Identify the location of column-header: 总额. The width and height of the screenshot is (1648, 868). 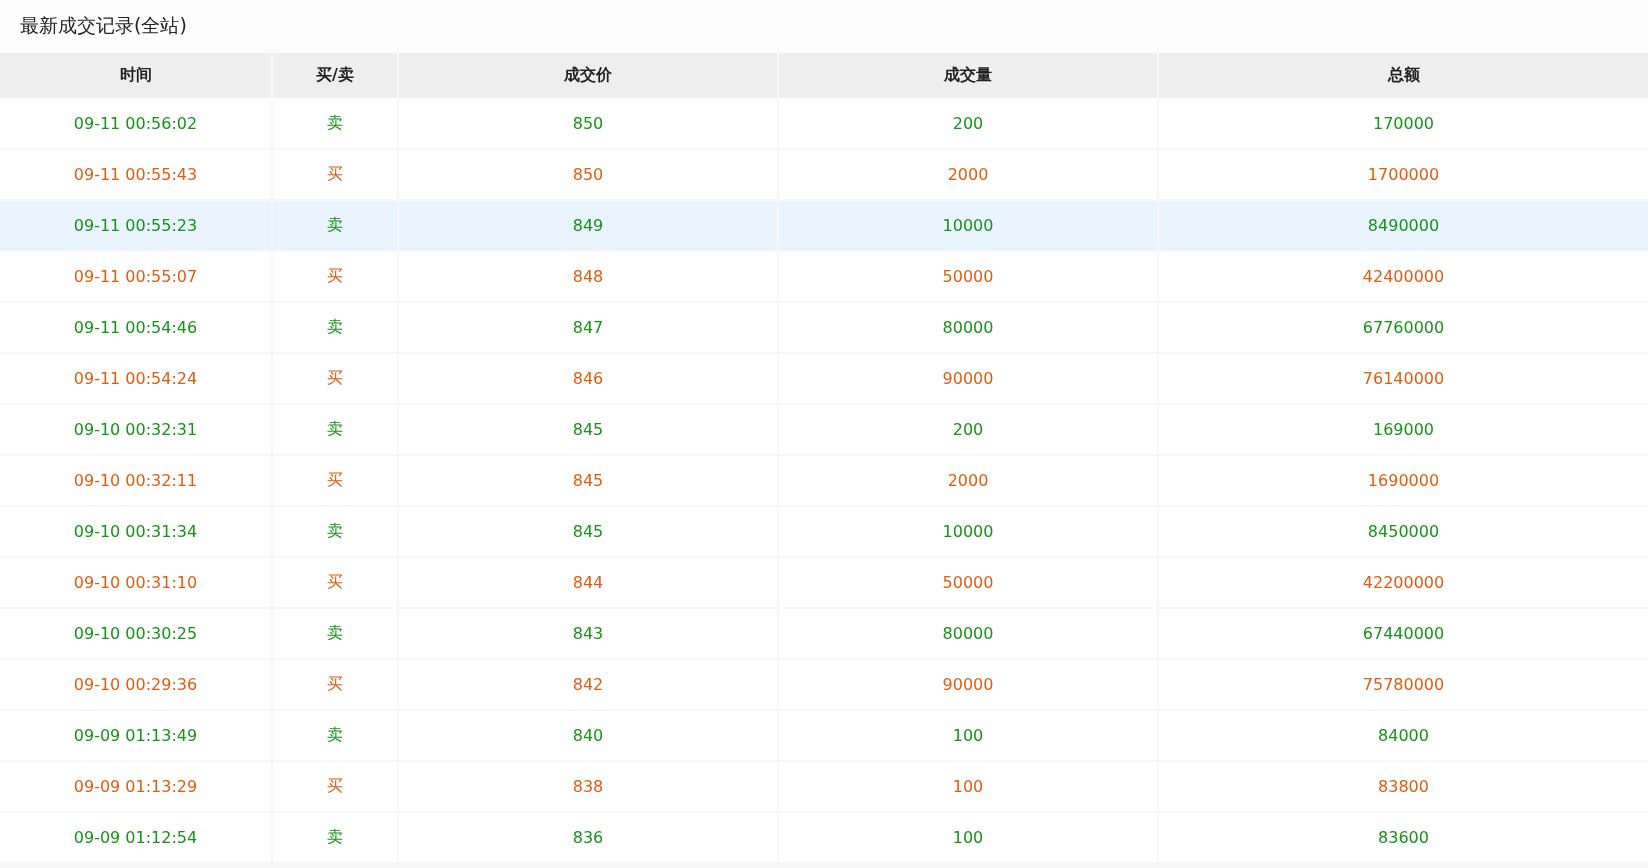
(1403, 75).